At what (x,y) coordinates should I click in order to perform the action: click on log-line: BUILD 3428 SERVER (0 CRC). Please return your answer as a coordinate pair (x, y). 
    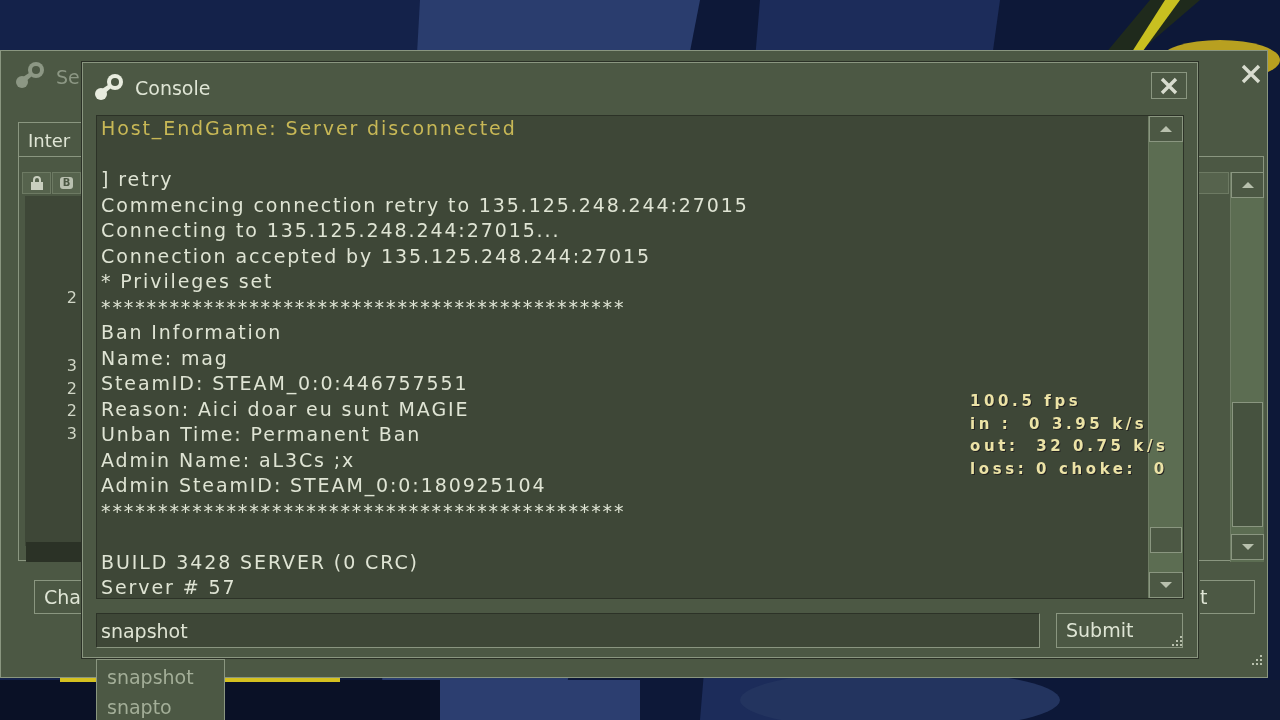
    Looking at the image, I should click on (260, 562).